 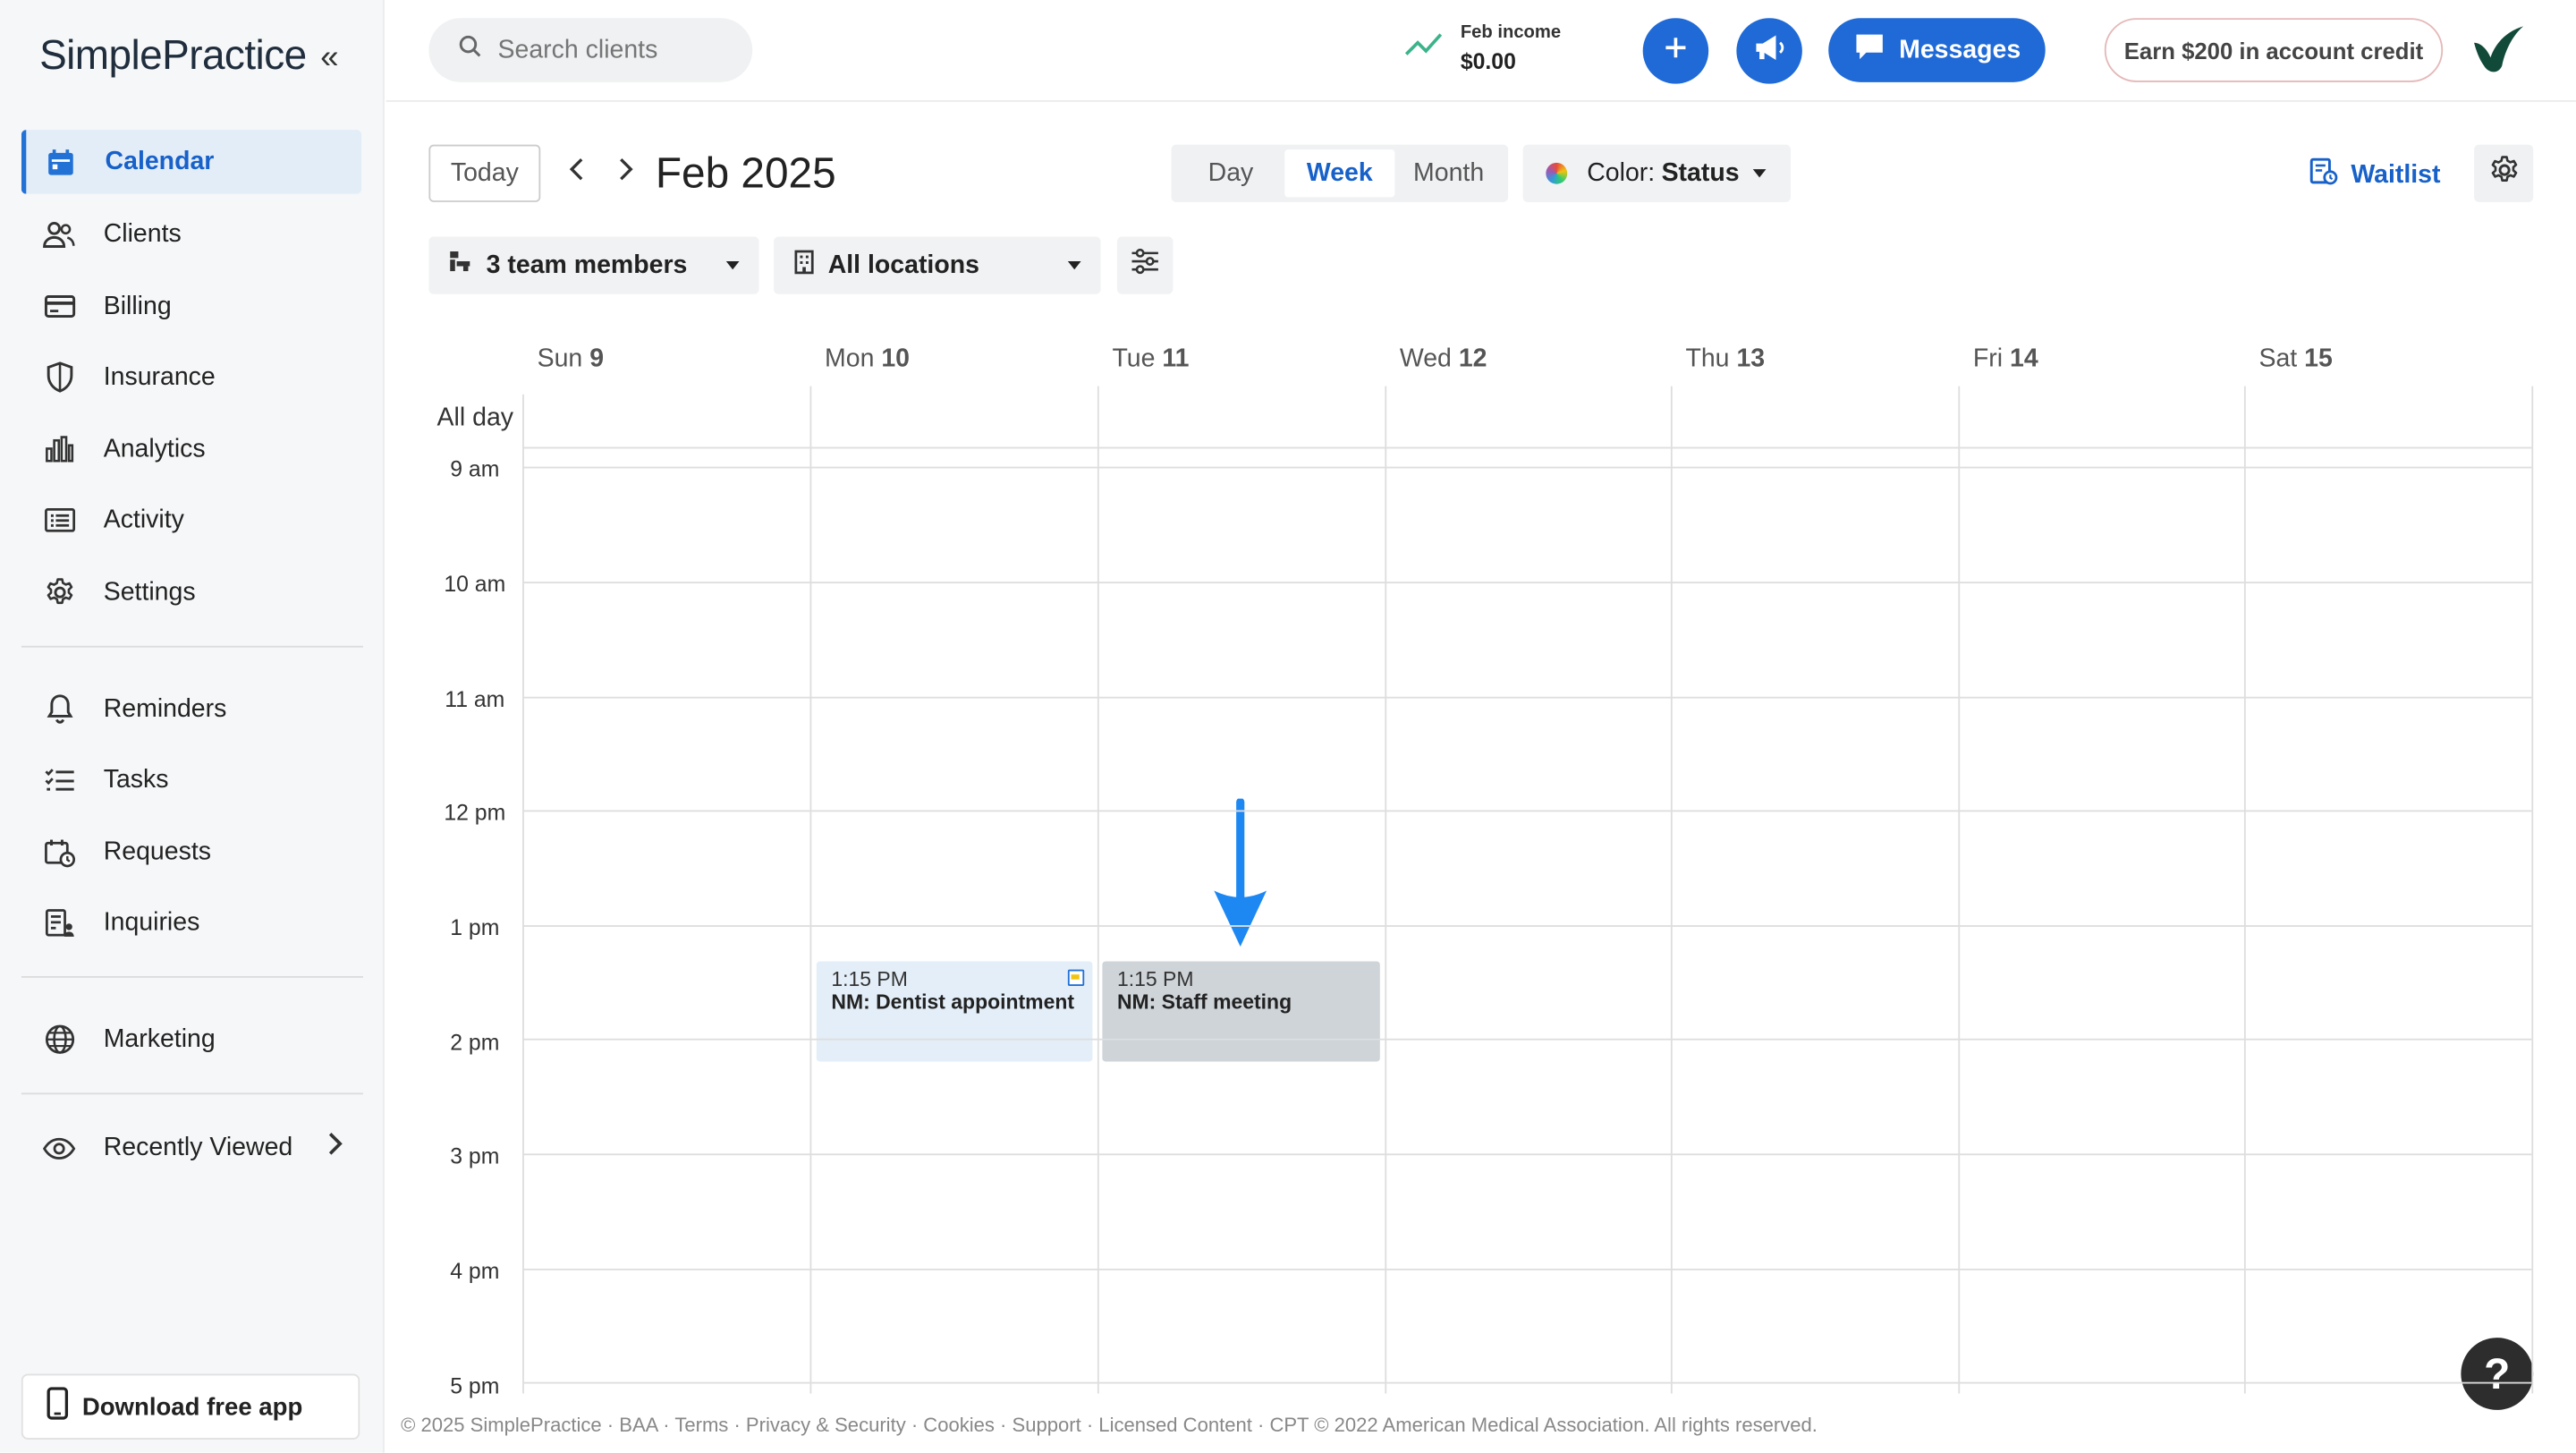 What do you see at coordinates (1621, 172) in the screenshot?
I see `color-label: Color:` at bounding box center [1621, 172].